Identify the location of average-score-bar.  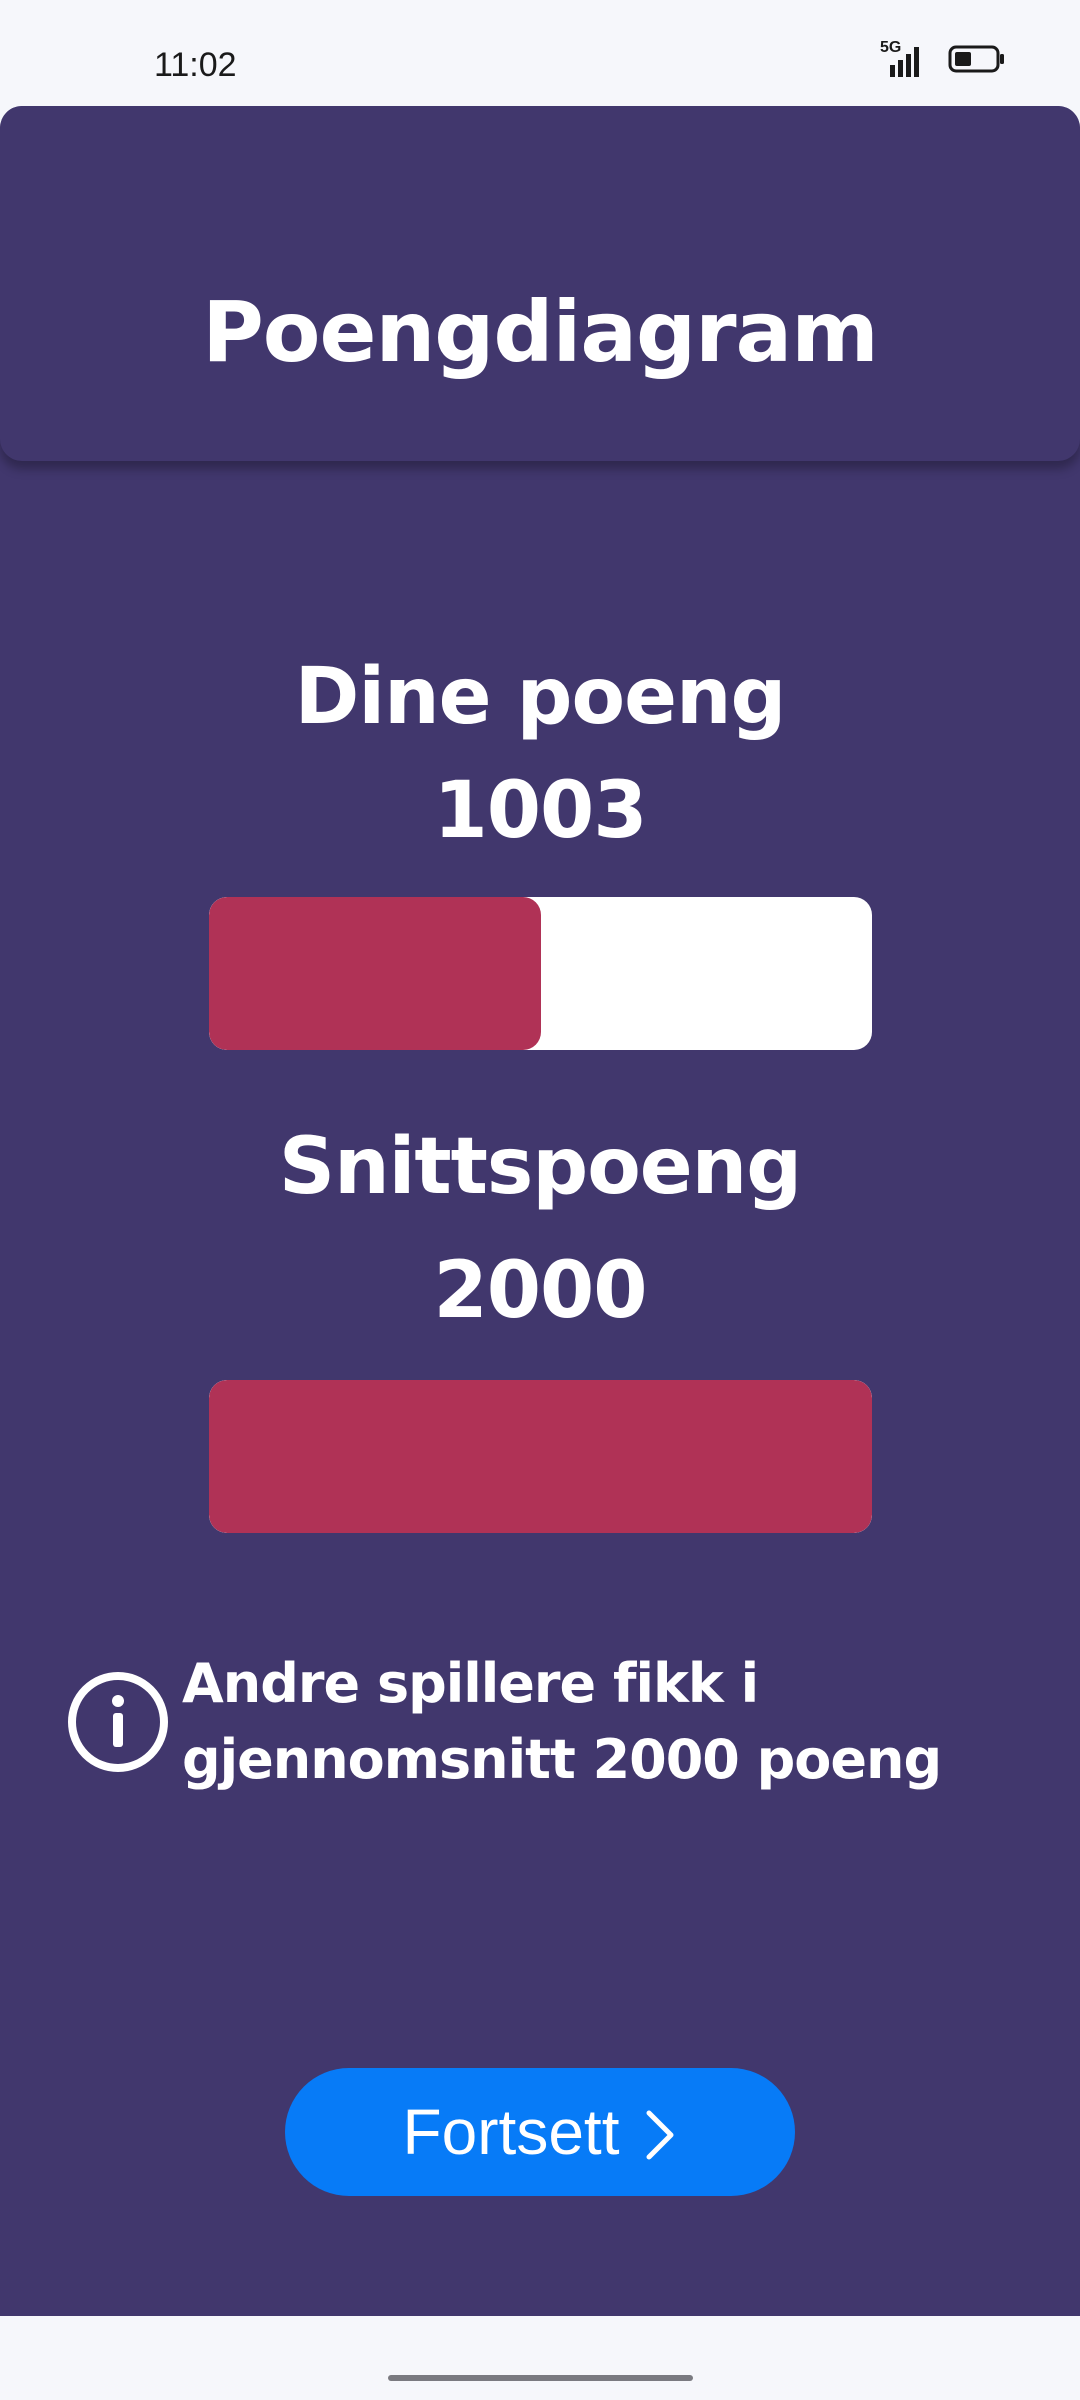
(540, 1456).